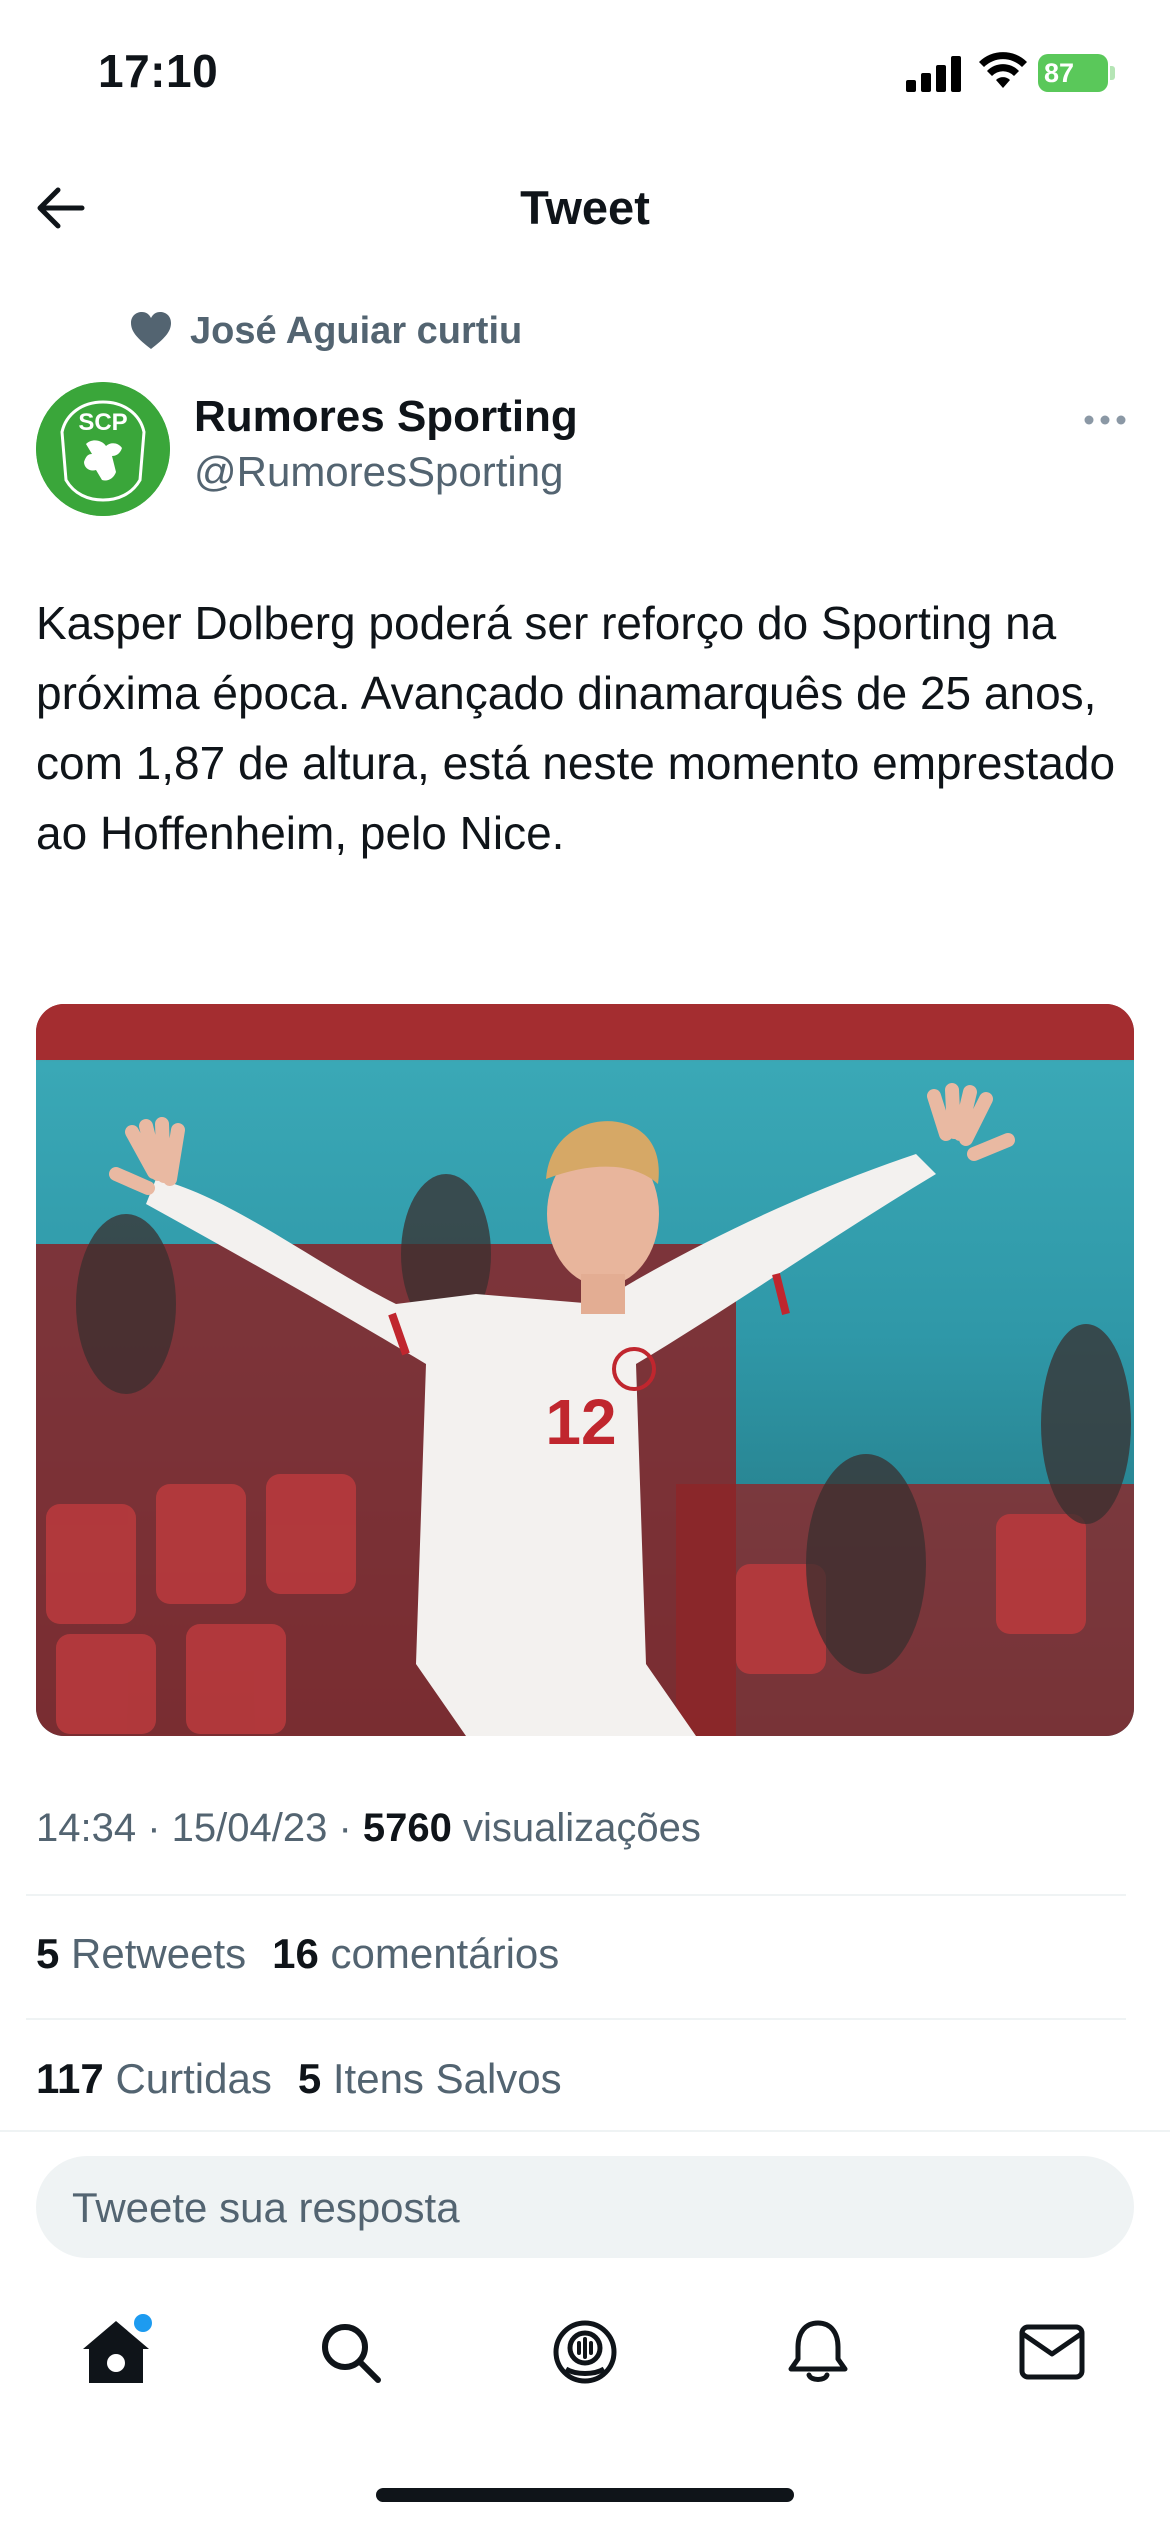 The image size is (1170, 2532). I want to click on social-context: José Aguiar curtiu, so click(326, 331).